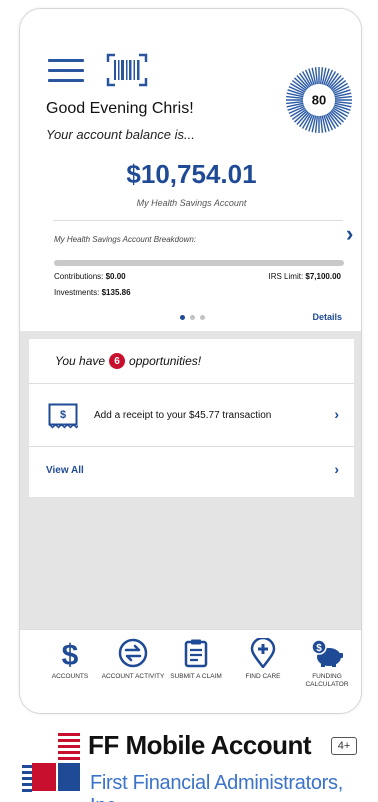 The height and width of the screenshot is (802, 378). I want to click on health-score-dial: 80, so click(319, 100).